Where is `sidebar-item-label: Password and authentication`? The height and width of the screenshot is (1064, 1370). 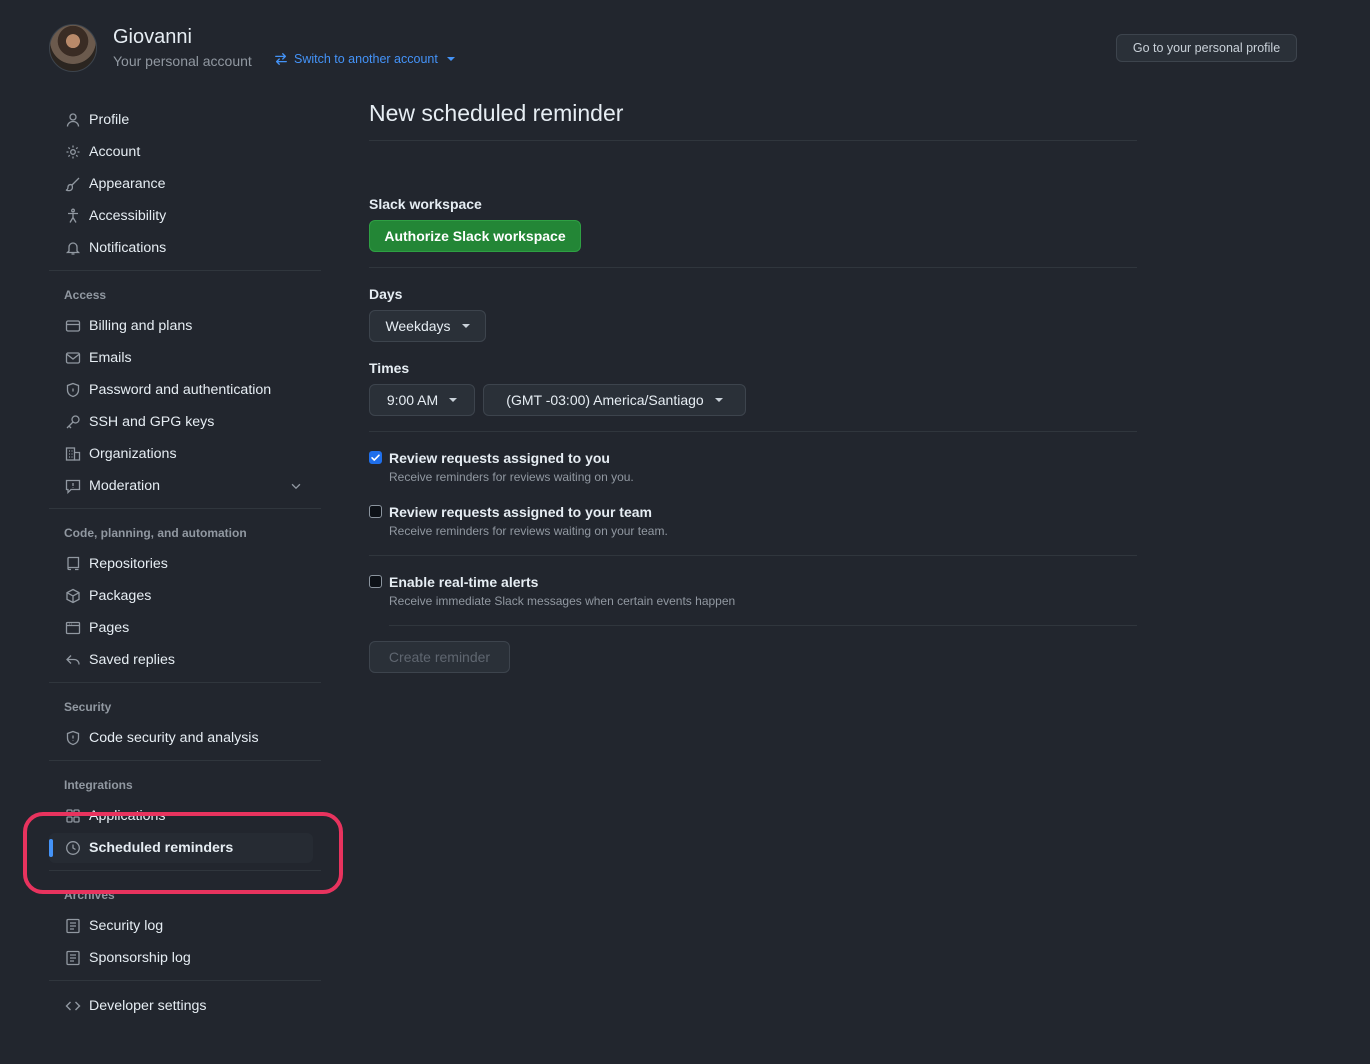
sidebar-item-label: Password and authentication is located at coordinates (180, 390).